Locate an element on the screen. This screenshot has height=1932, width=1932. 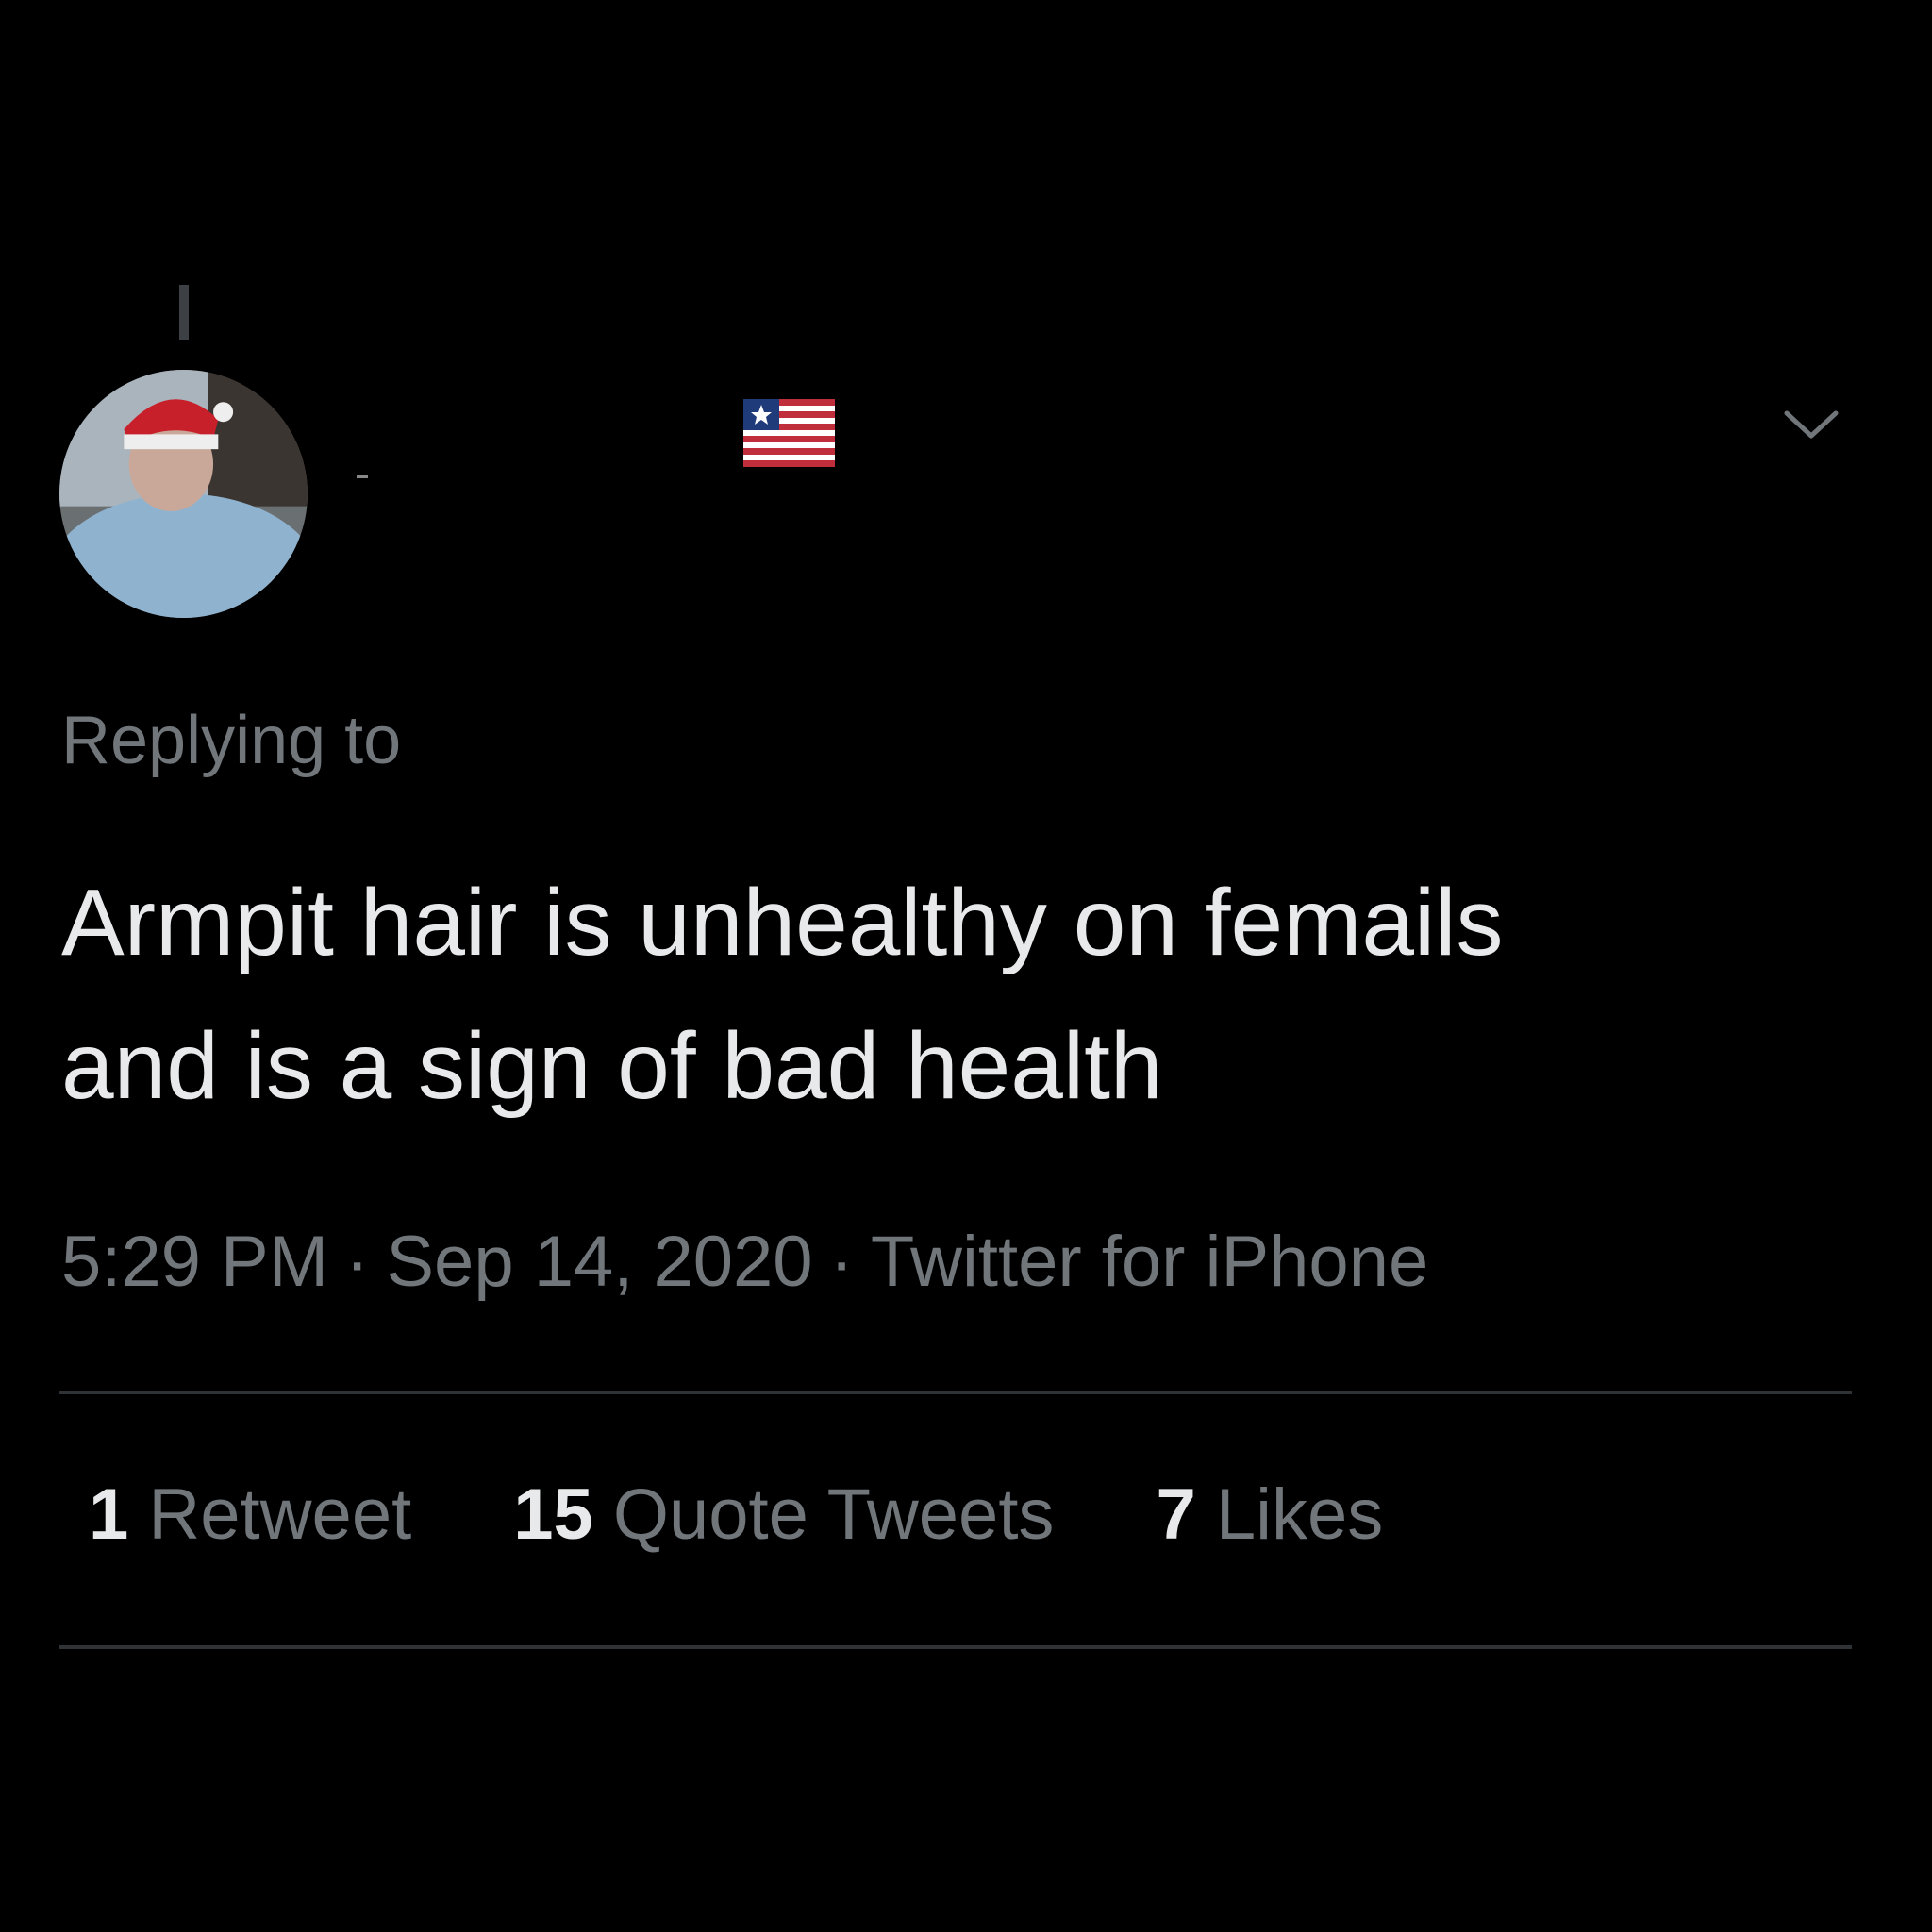
liberia-flag-icon is located at coordinates (789, 433).